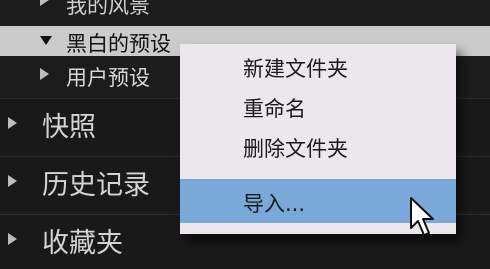 The height and width of the screenshot is (269, 490). I want to click on section-title: 快照, so click(69, 127).